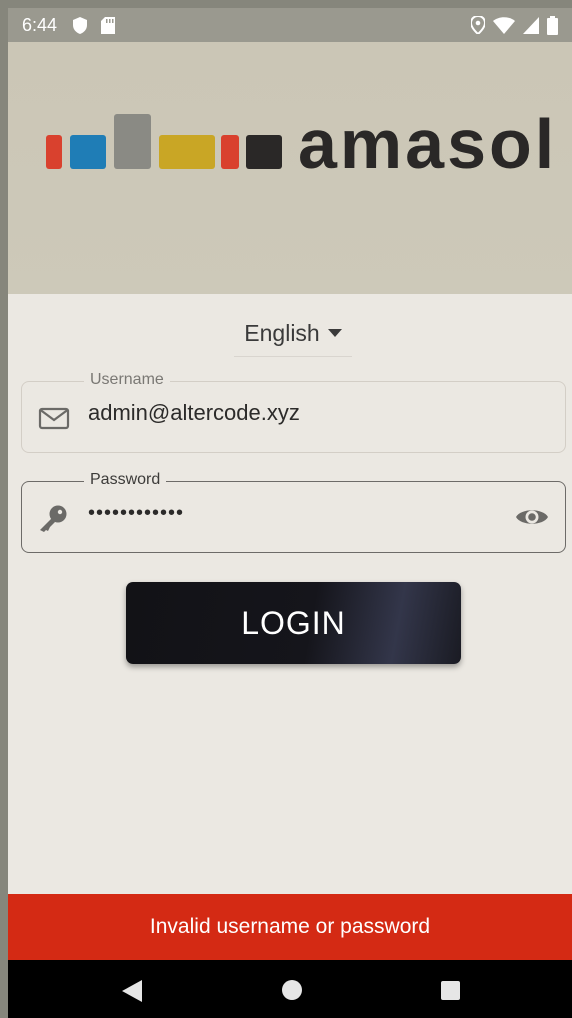 This screenshot has width=572, height=1018. Describe the element at coordinates (125, 480) in the screenshot. I see `password-label: Password` at that location.